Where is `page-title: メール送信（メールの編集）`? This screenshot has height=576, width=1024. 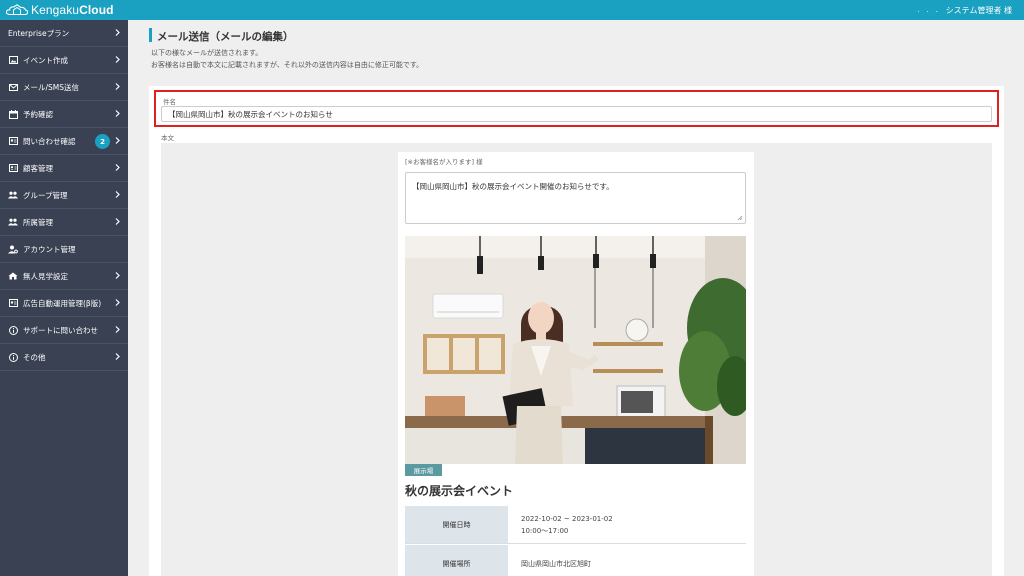
page-title: メール送信（メールの編集） is located at coordinates (225, 37).